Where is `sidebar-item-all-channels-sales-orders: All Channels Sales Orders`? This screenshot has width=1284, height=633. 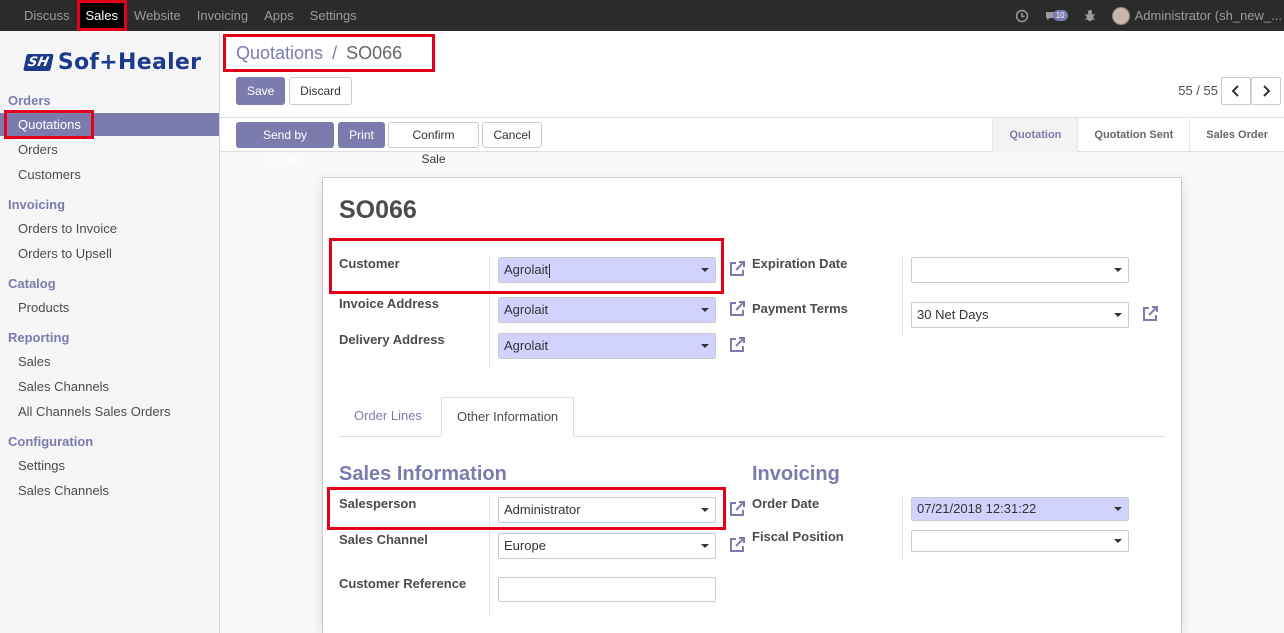
sidebar-item-all-channels-sales-orders: All Channels Sales Orders is located at coordinates (109, 411).